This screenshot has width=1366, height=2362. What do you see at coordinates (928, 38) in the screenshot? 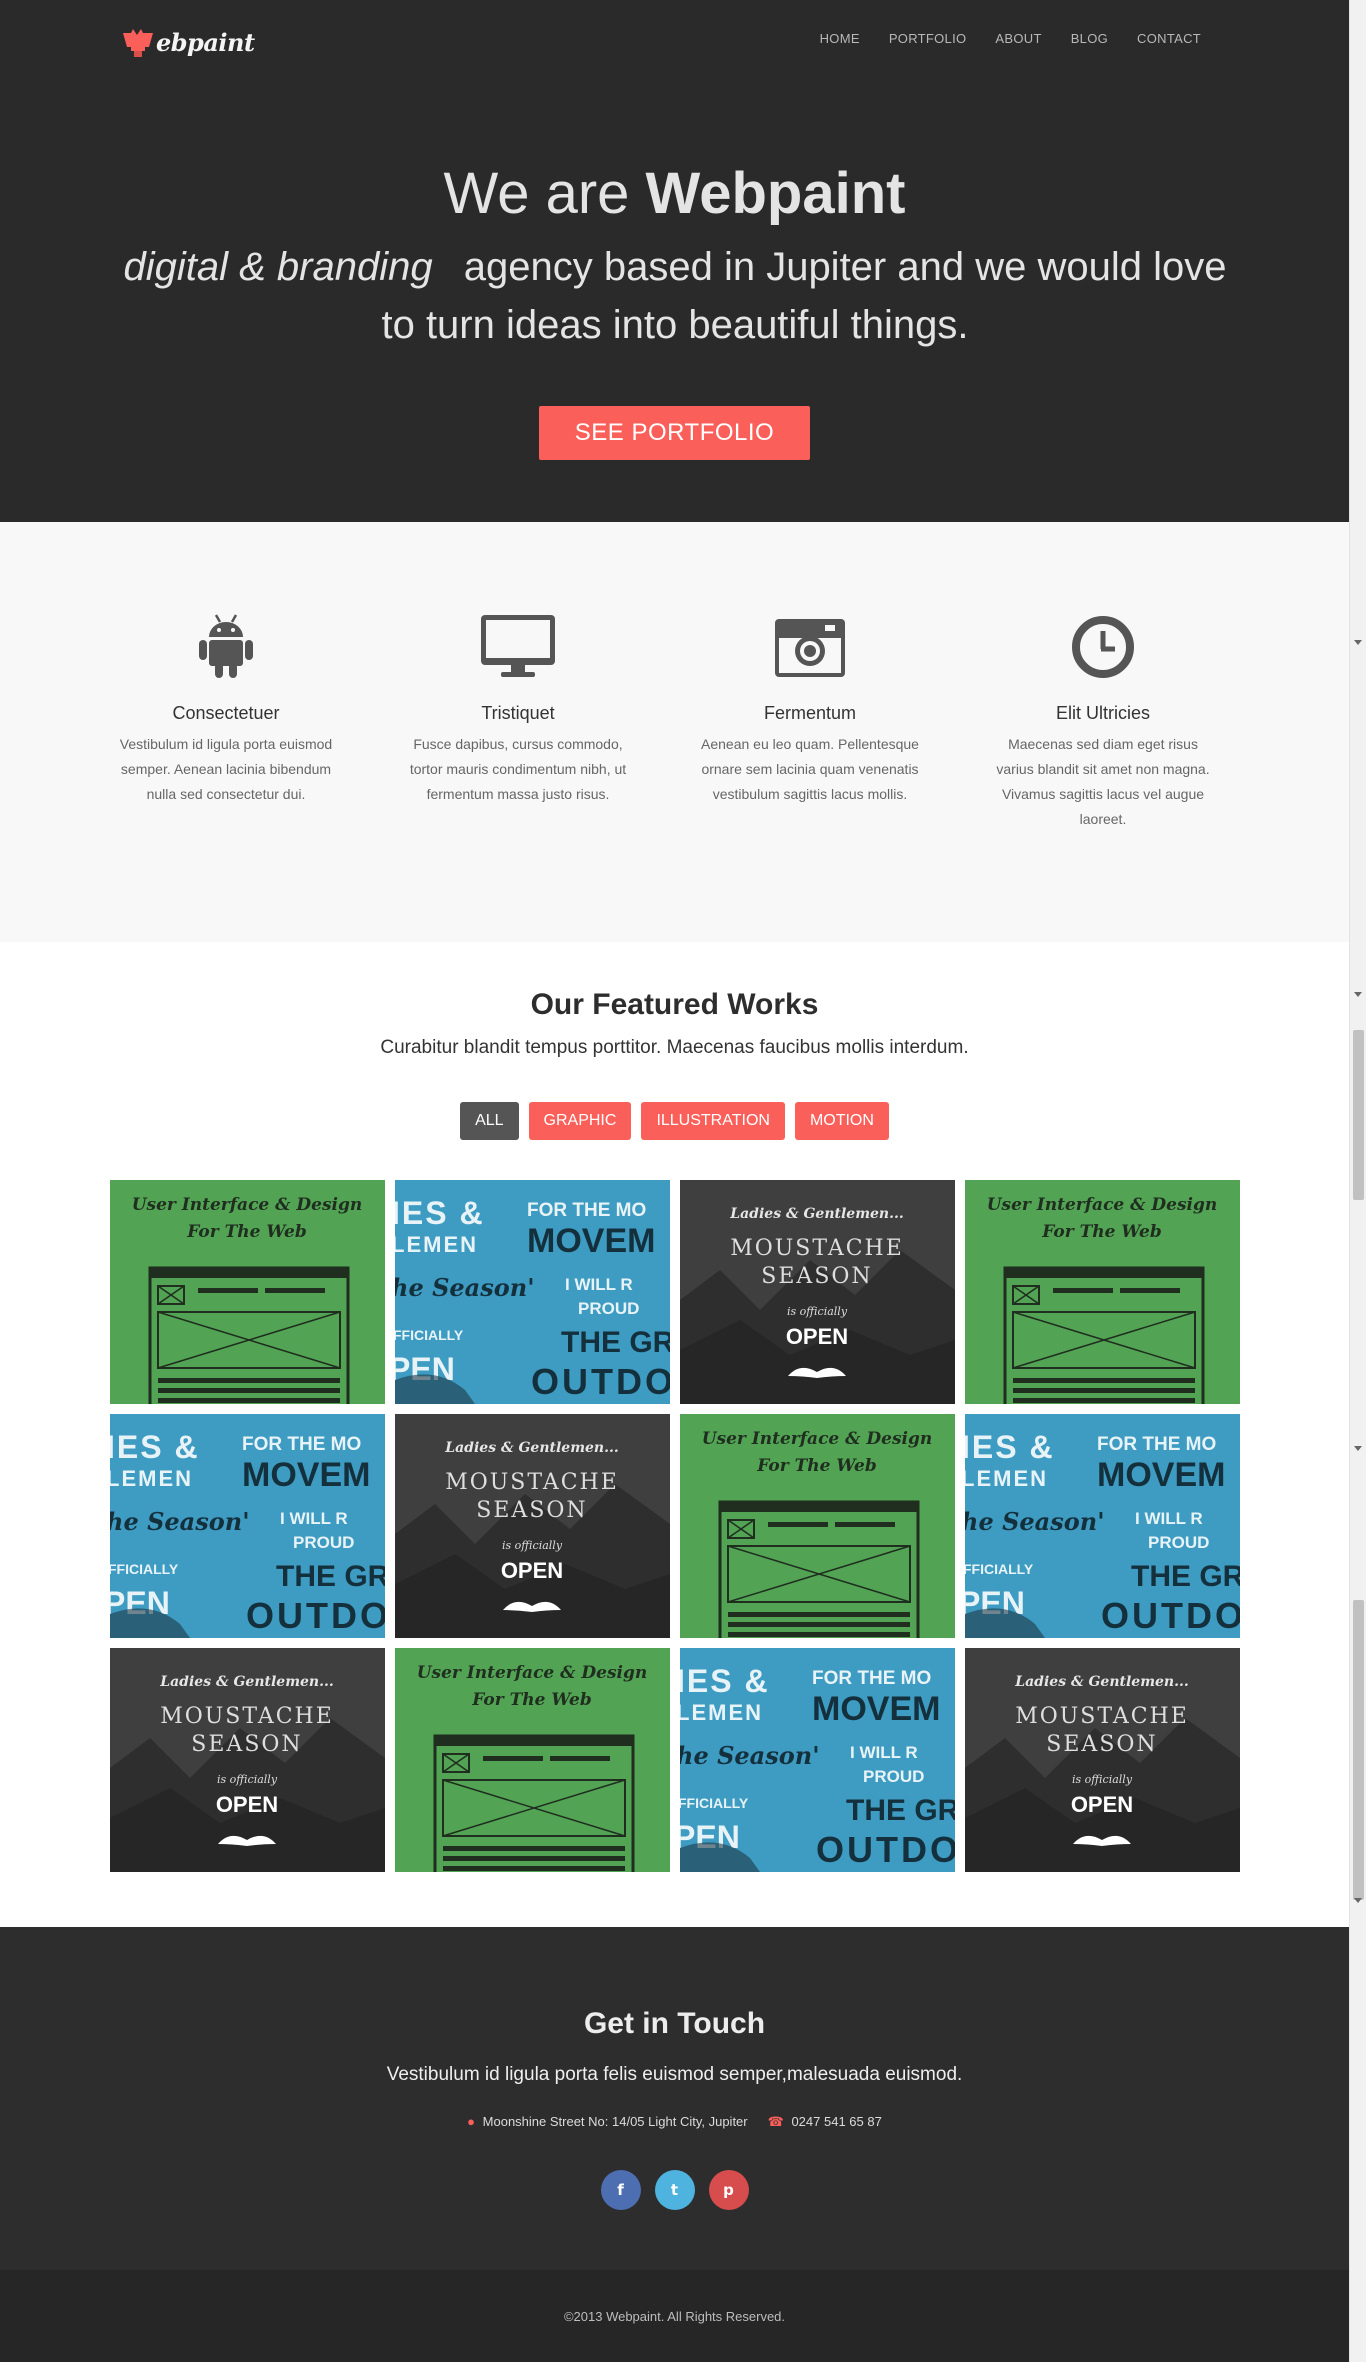
I see `nav-portfolio: PORTFOLIO` at bounding box center [928, 38].